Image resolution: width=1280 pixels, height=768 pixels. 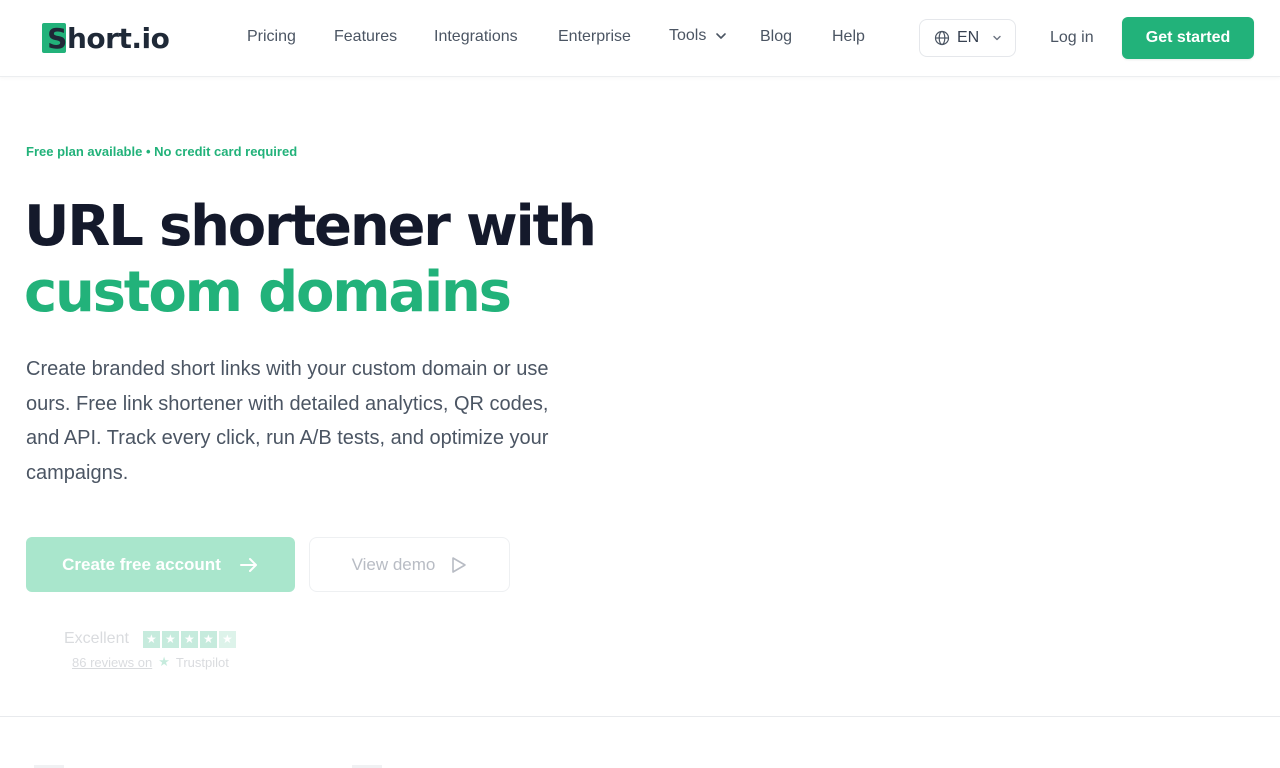 What do you see at coordinates (393, 564) in the screenshot?
I see `view-demo-label: View demo` at bounding box center [393, 564].